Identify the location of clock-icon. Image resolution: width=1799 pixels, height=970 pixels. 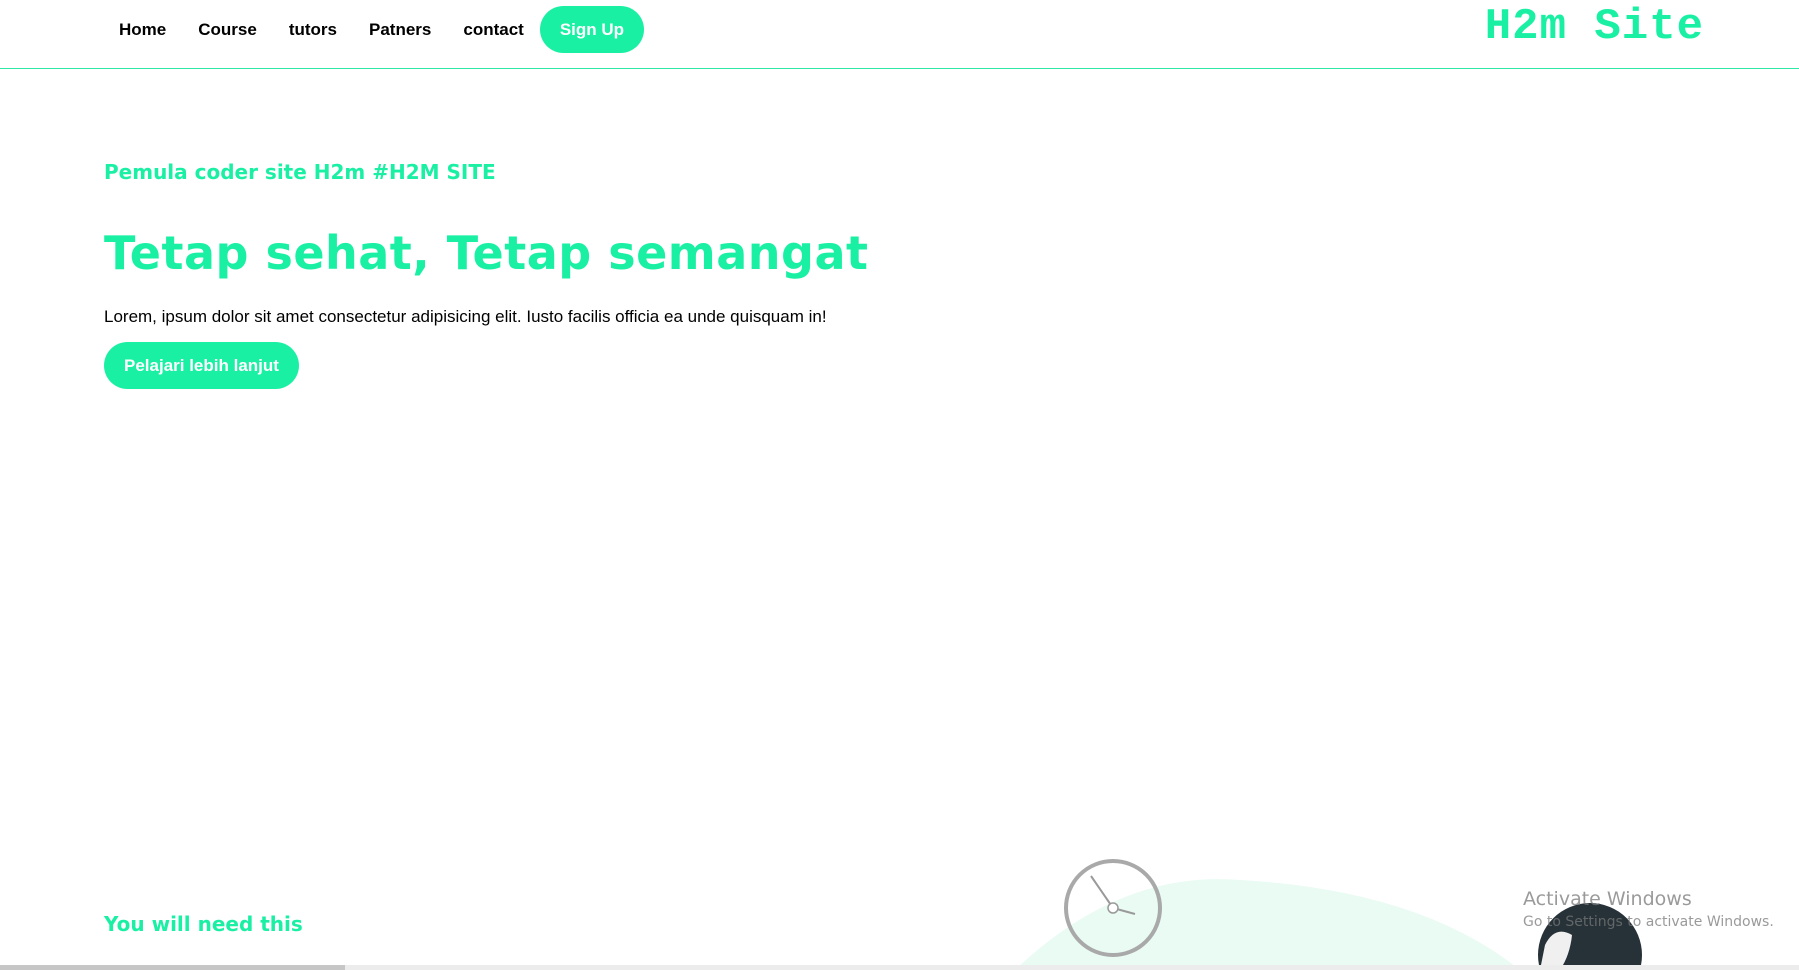
(1113, 908).